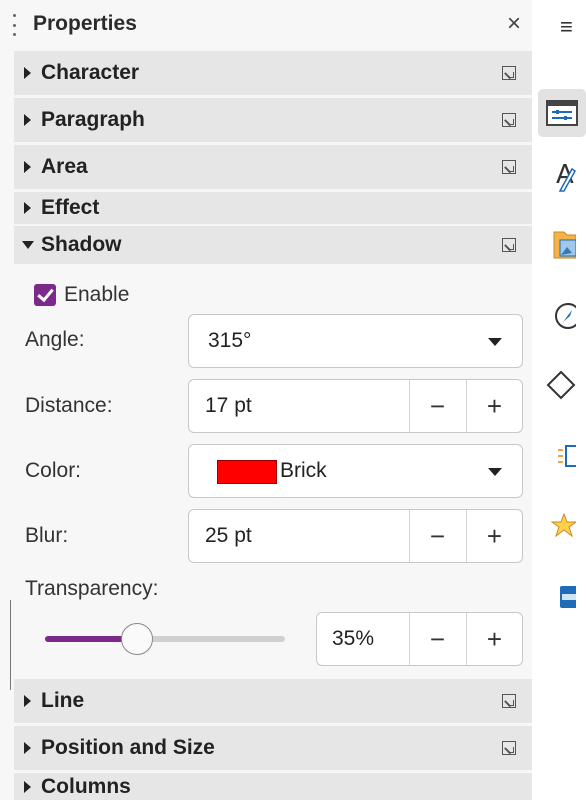  Describe the element at coordinates (228, 535) in the screenshot. I see `blur-value: 25 pt` at that location.